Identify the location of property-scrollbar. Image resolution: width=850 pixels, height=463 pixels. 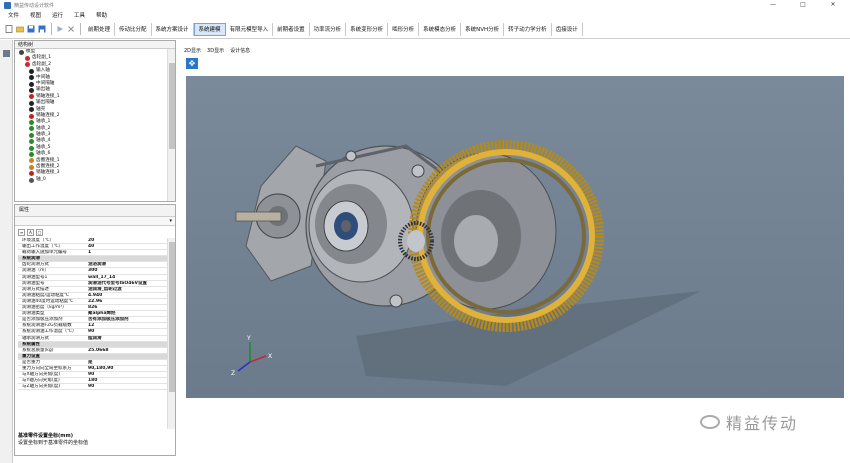
(171, 333).